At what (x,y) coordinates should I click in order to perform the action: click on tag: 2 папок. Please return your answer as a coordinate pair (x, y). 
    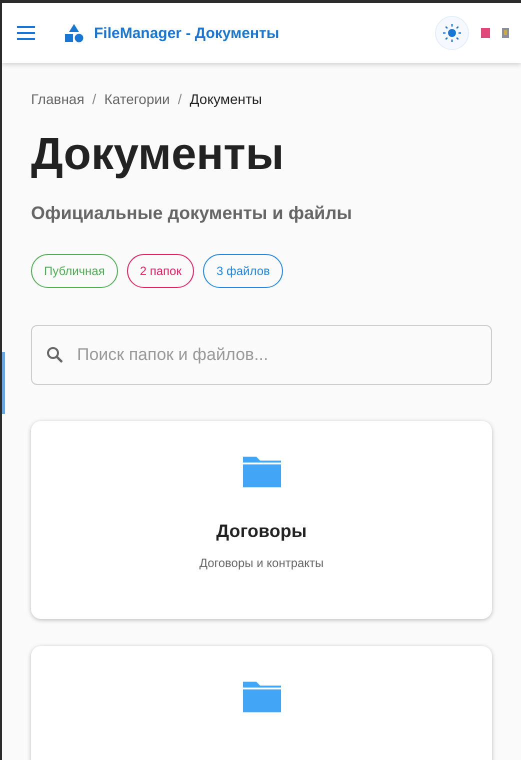
    Looking at the image, I should click on (160, 271).